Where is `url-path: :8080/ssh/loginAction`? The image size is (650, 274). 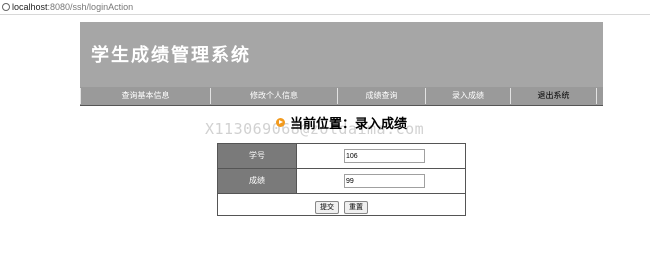 url-path: :8080/ssh/loginAction is located at coordinates (90, 7).